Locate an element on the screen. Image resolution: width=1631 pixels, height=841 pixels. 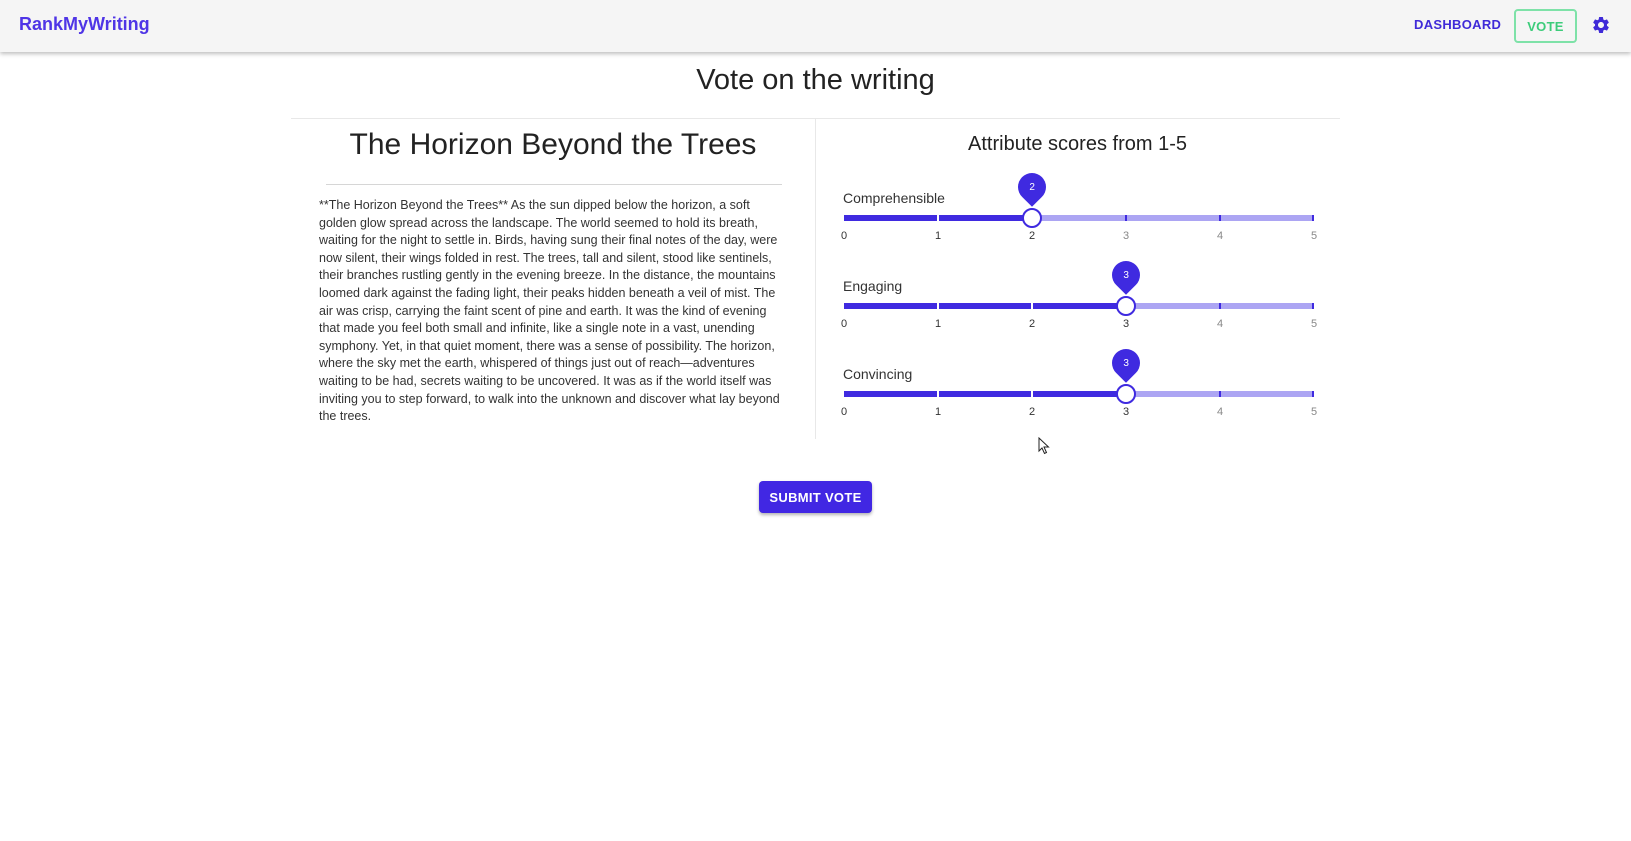
writing-title-divider is located at coordinates (554, 184).